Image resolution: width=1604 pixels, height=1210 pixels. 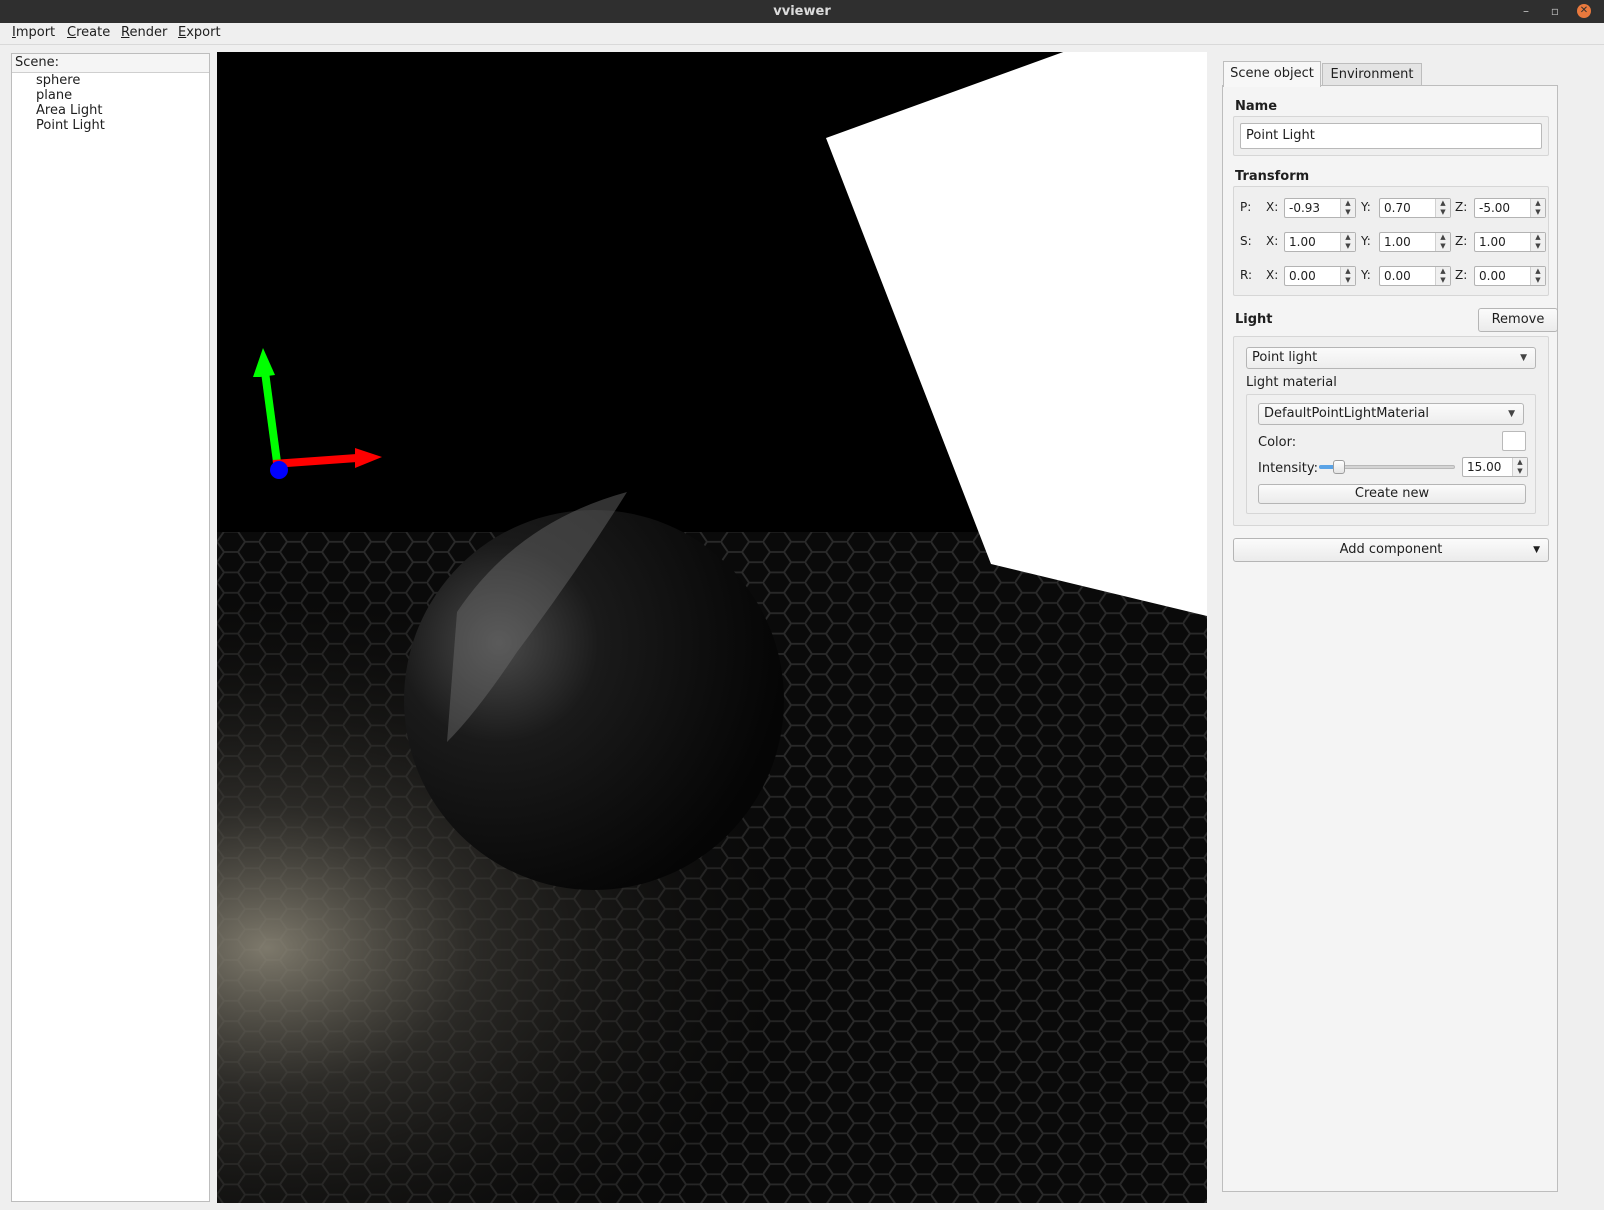 What do you see at coordinates (1272, 74) in the screenshot?
I see `tab-scene-object: Scene object` at bounding box center [1272, 74].